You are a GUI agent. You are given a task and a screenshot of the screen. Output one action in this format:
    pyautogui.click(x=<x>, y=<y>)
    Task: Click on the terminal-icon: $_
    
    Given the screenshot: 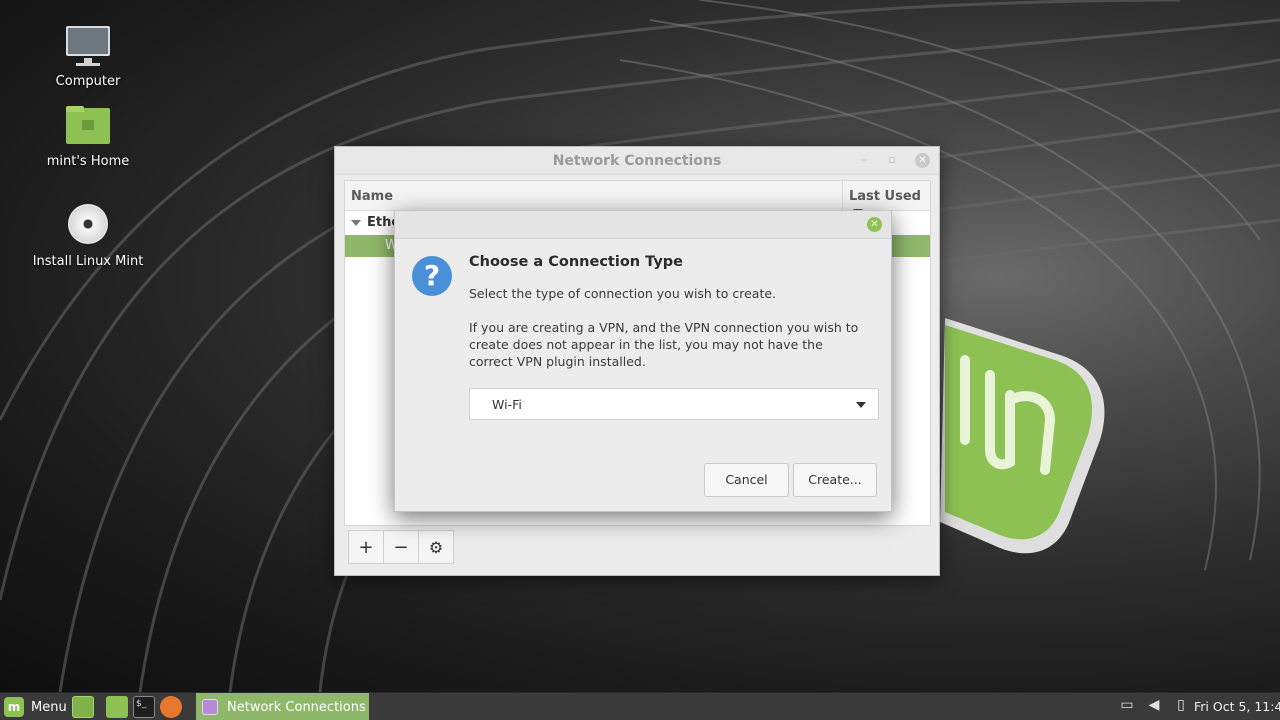 What is the action you would take?
    pyautogui.click(x=144, y=707)
    